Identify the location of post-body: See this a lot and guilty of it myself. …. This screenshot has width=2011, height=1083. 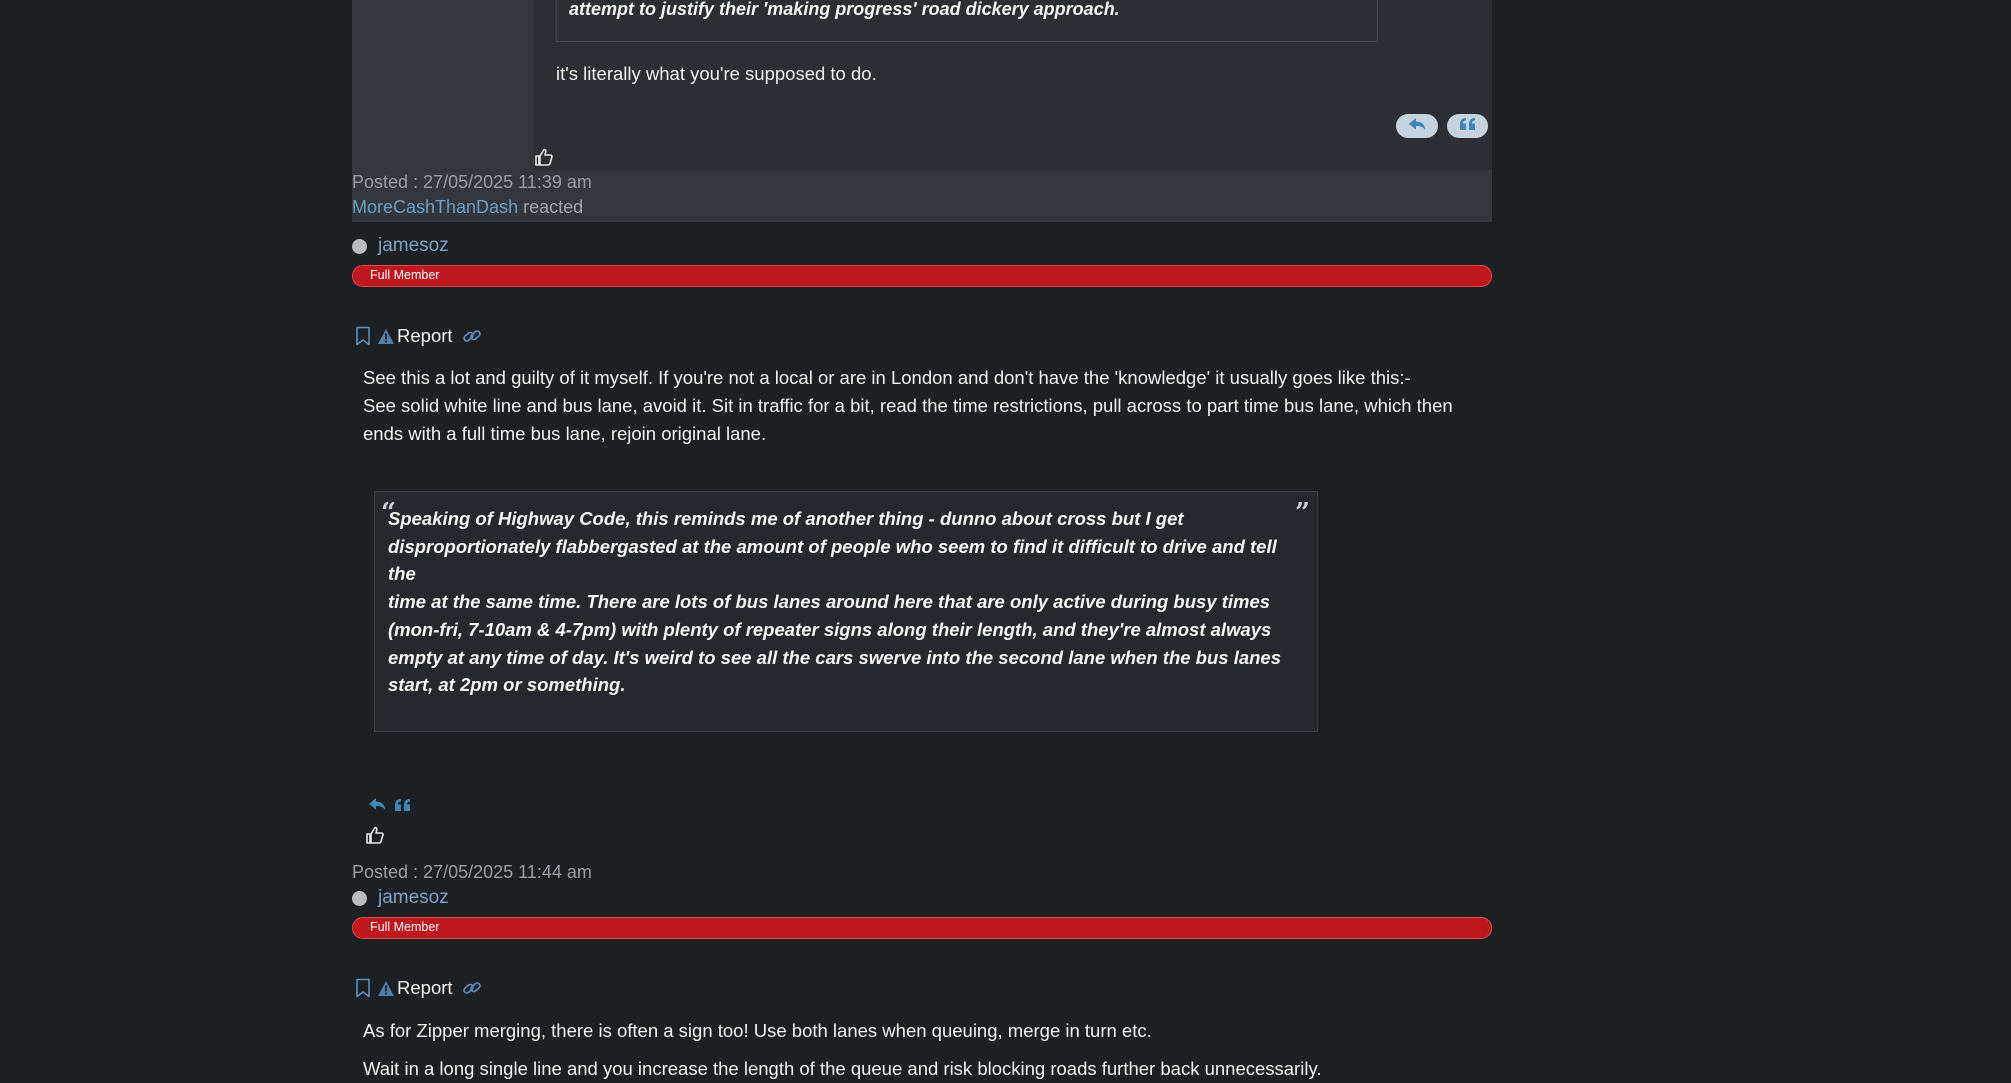
(928, 406).